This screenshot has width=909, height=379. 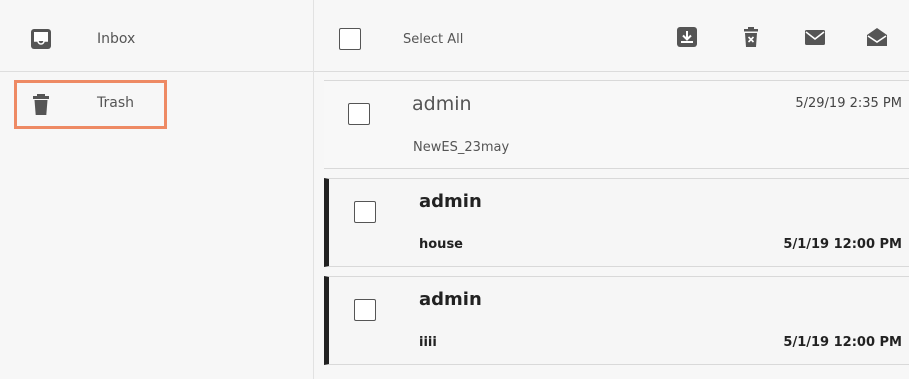 I want to click on mail-open-icon, so click(x=877, y=37).